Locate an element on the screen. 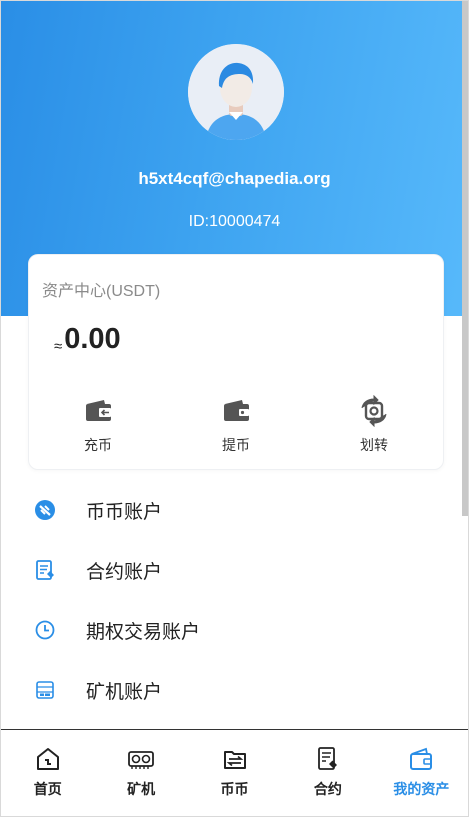  home-icon is located at coordinates (47, 759).